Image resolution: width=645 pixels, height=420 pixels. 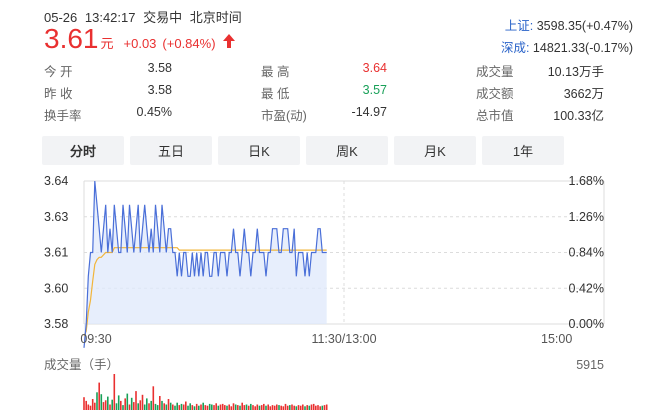 I want to click on trading-status: 交易中, so click(x=163, y=17).